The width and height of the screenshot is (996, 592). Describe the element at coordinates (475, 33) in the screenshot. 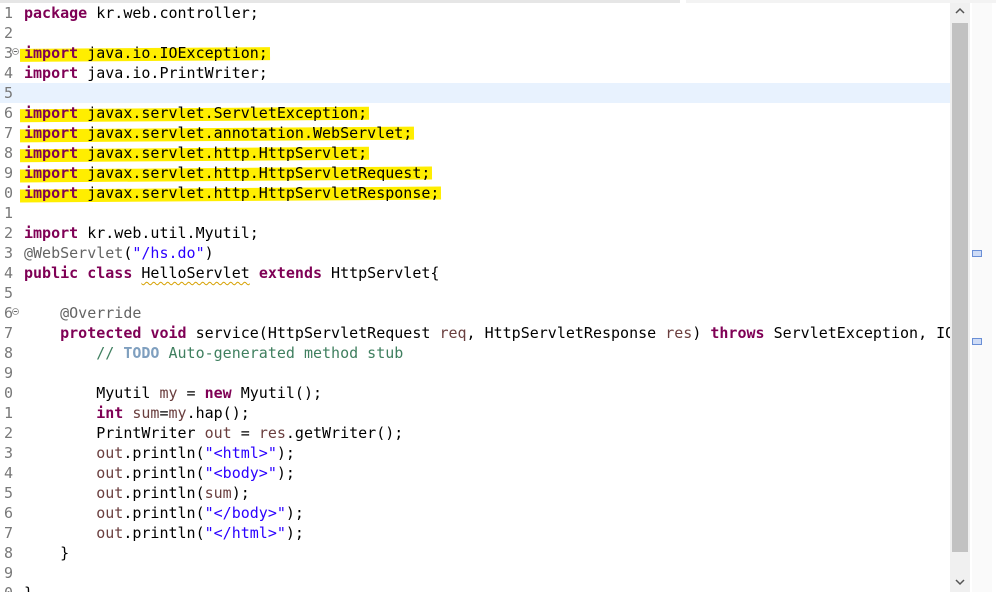

I see `code-line: 2` at that location.